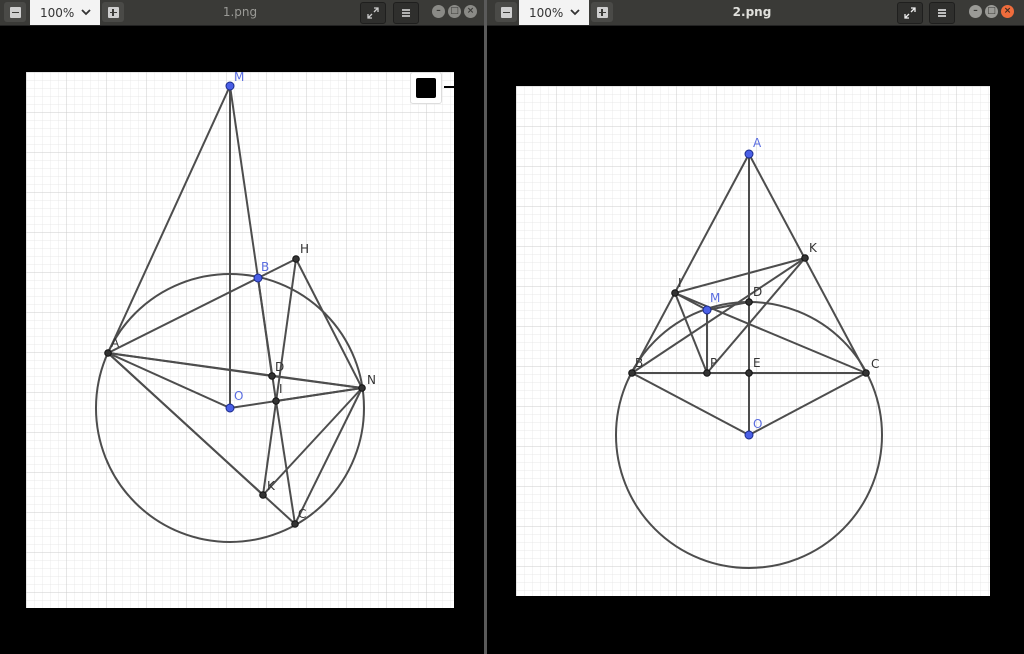 The height and width of the screenshot is (654, 1024). What do you see at coordinates (707, 373) in the screenshot?
I see `point-P` at bounding box center [707, 373].